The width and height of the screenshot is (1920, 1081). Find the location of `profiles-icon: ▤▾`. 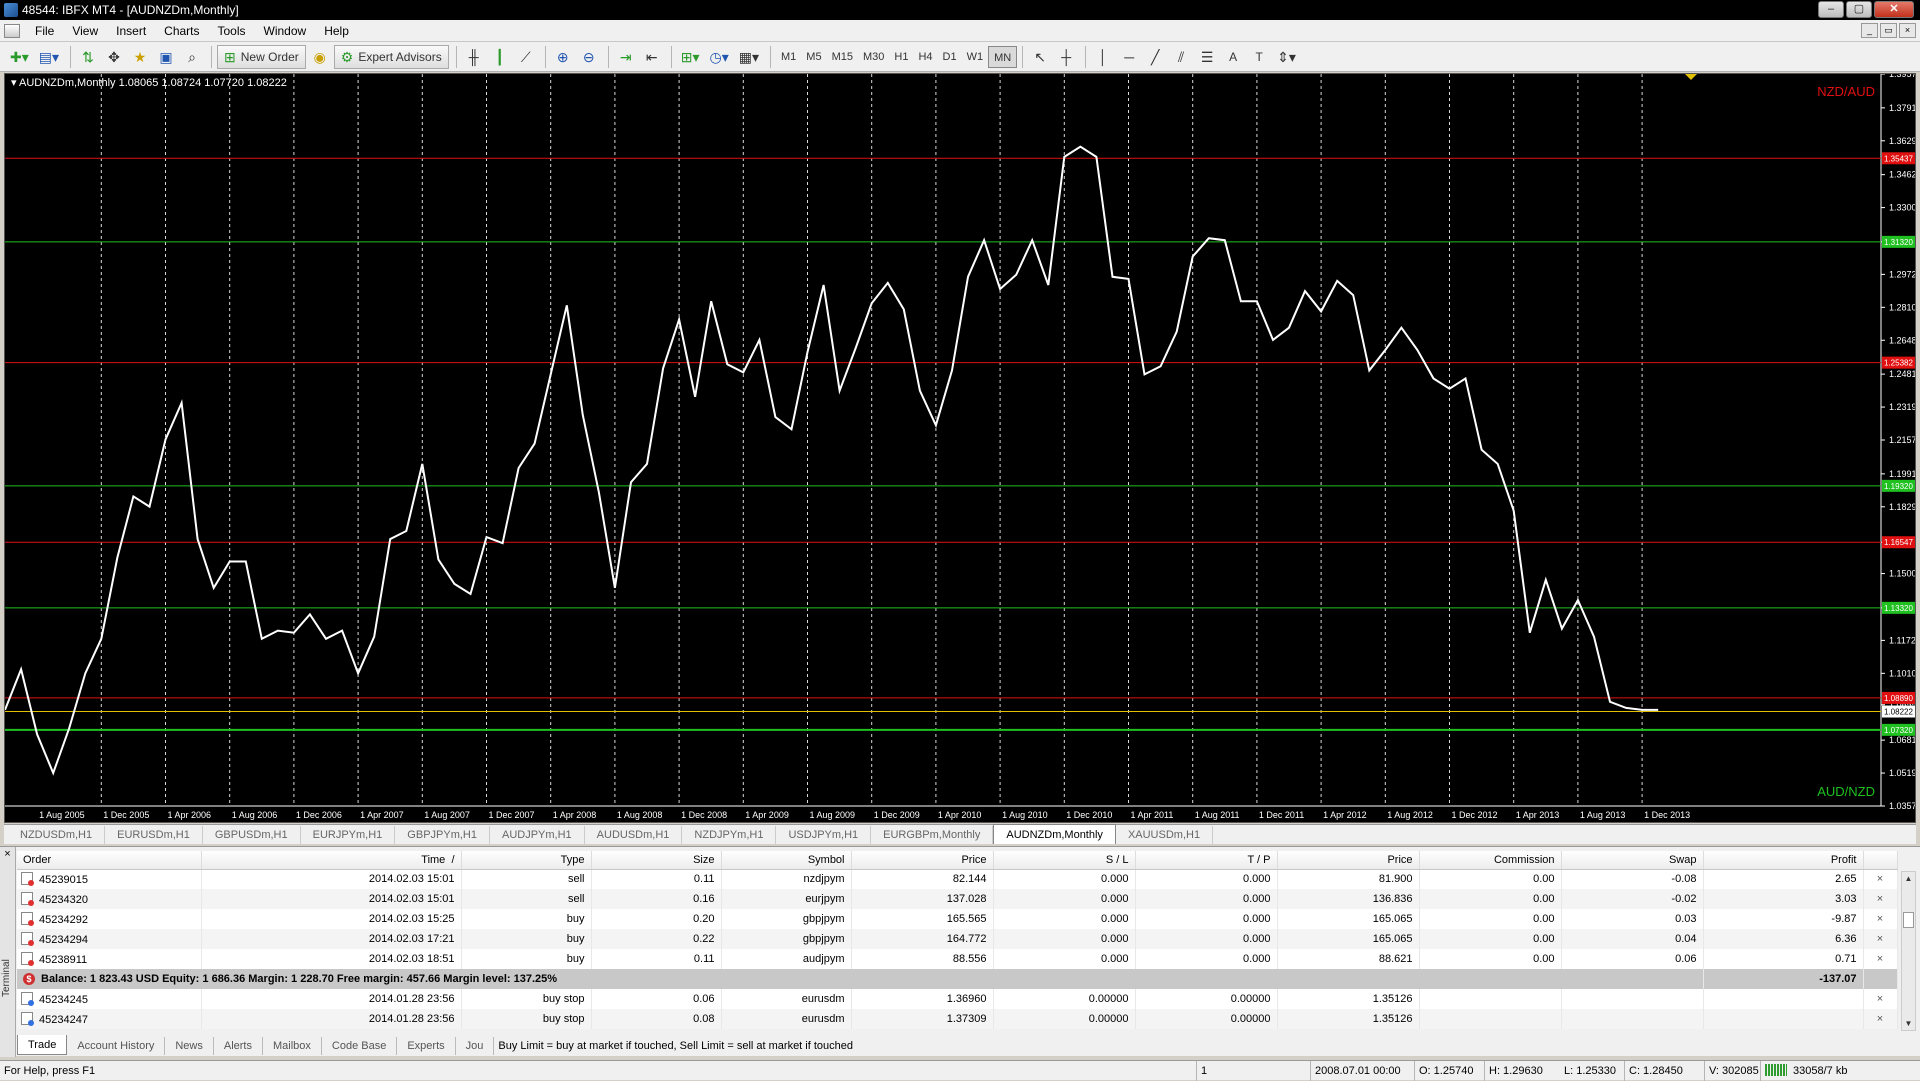

profiles-icon: ▤▾ is located at coordinates (49, 57).